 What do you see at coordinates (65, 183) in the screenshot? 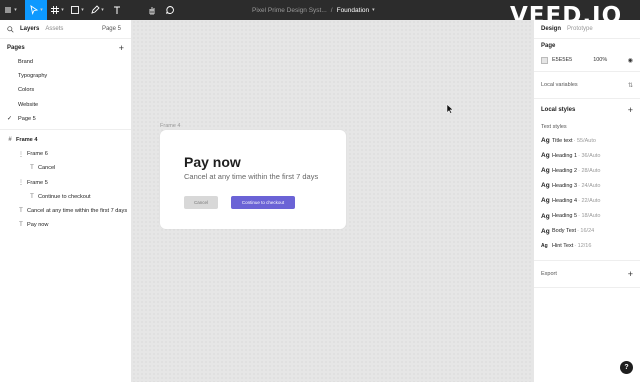
I see `layer-frame-5: ⋮ Frame 5` at bounding box center [65, 183].